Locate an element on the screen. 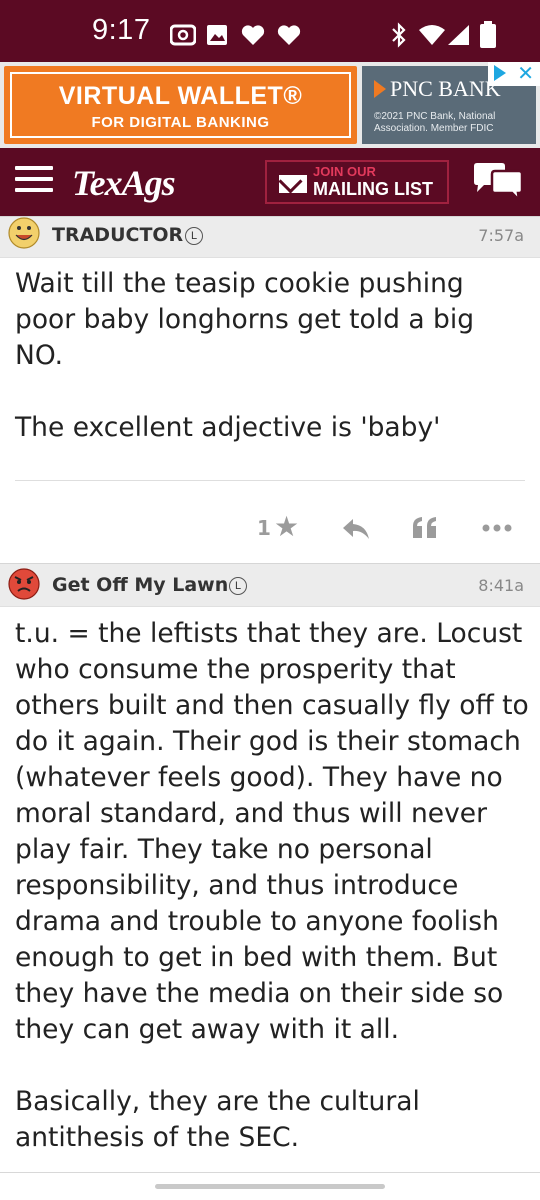 The height and width of the screenshot is (1200, 540). pnc-logo: PNC BANK is located at coordinates (437, 89).